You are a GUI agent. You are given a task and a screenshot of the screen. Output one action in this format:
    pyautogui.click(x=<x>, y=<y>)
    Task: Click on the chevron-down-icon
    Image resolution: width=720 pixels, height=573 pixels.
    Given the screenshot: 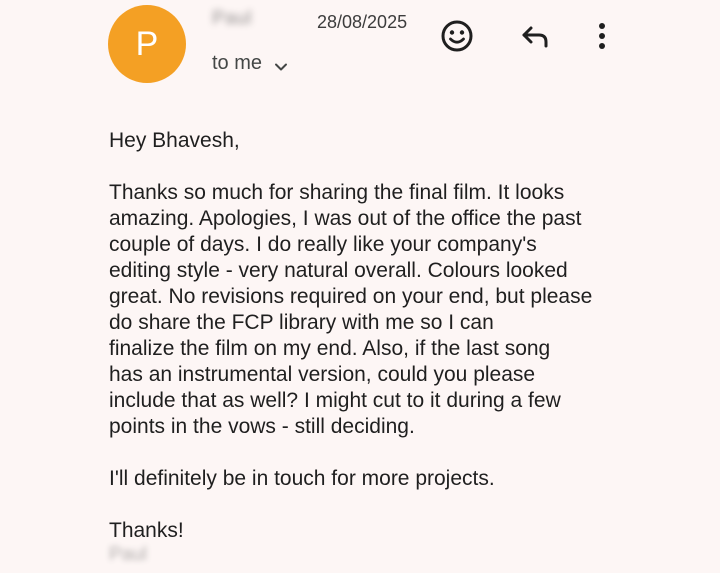 What is the action you would take?
    pyautogui.click(x=281, y=64)
    